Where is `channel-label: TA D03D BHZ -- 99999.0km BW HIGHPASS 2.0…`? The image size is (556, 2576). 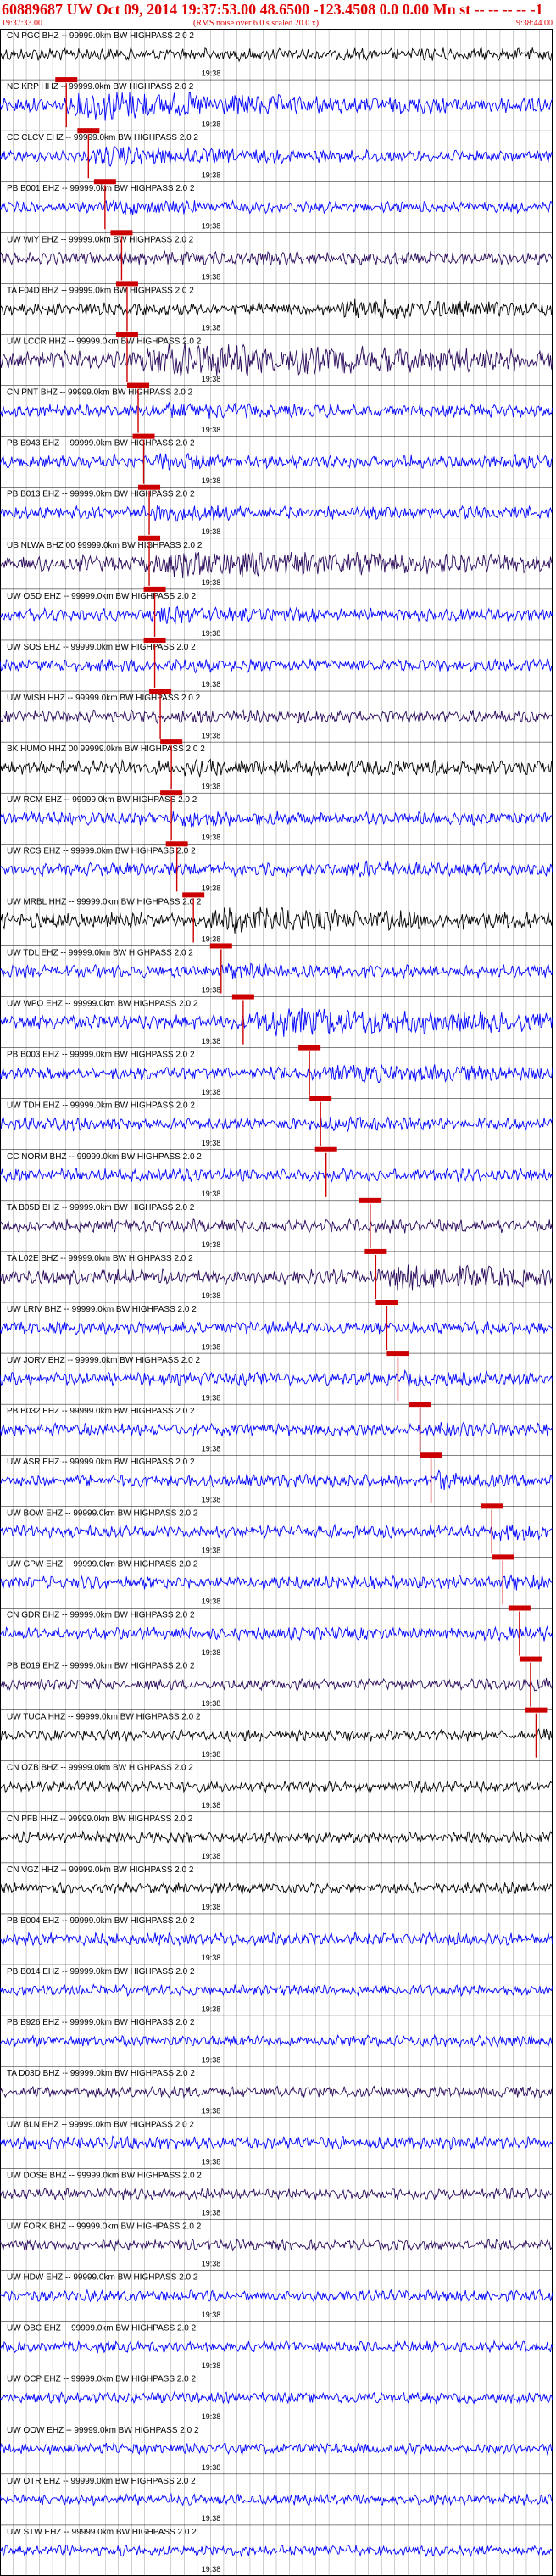 channel-label: TA D03D BHZ -- 99999.0km BW HIGHPASS 2.0… is located at coordinates (101, 2073).